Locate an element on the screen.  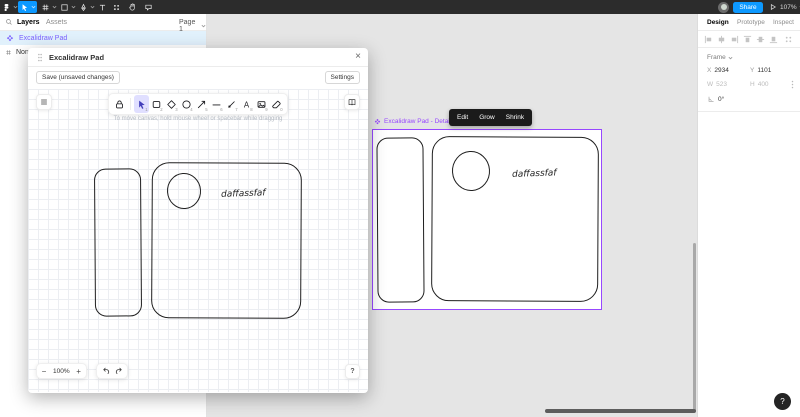
x-value: 2934 is located at coordinates (721, 70).